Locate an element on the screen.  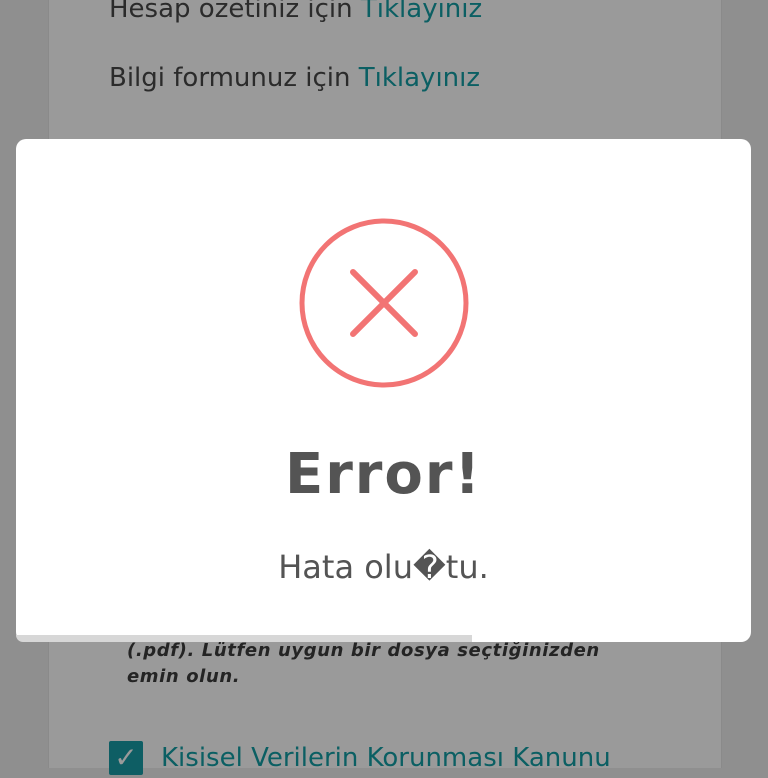
info-form-line: Bilgi formunuz için Tıklayınız is located at coordinates (294, 78).